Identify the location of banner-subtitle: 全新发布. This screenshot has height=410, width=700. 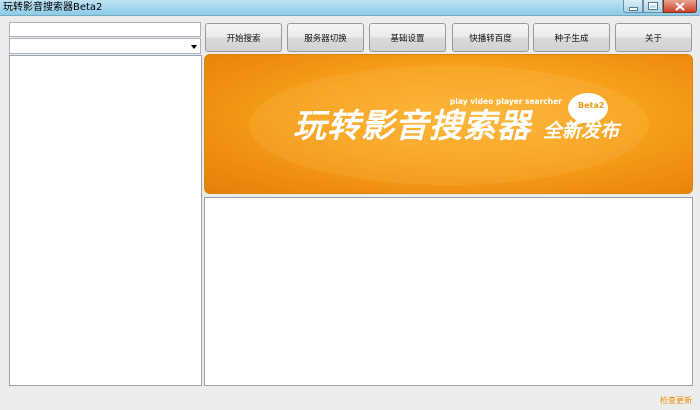
(581, 131).